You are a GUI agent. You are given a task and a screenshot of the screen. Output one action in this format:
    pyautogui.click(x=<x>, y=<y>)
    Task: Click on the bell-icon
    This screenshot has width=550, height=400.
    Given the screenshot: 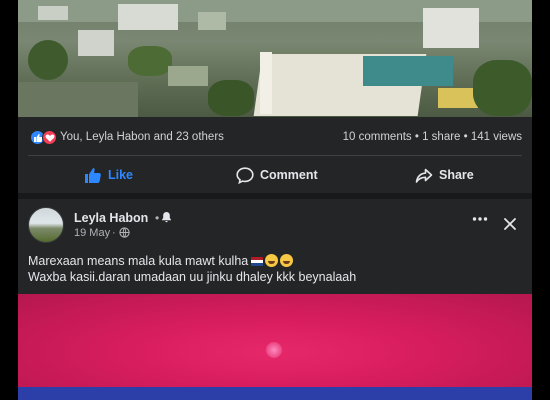 What is the action you would take?
    pyautogui.click(x=166, y=217)
    